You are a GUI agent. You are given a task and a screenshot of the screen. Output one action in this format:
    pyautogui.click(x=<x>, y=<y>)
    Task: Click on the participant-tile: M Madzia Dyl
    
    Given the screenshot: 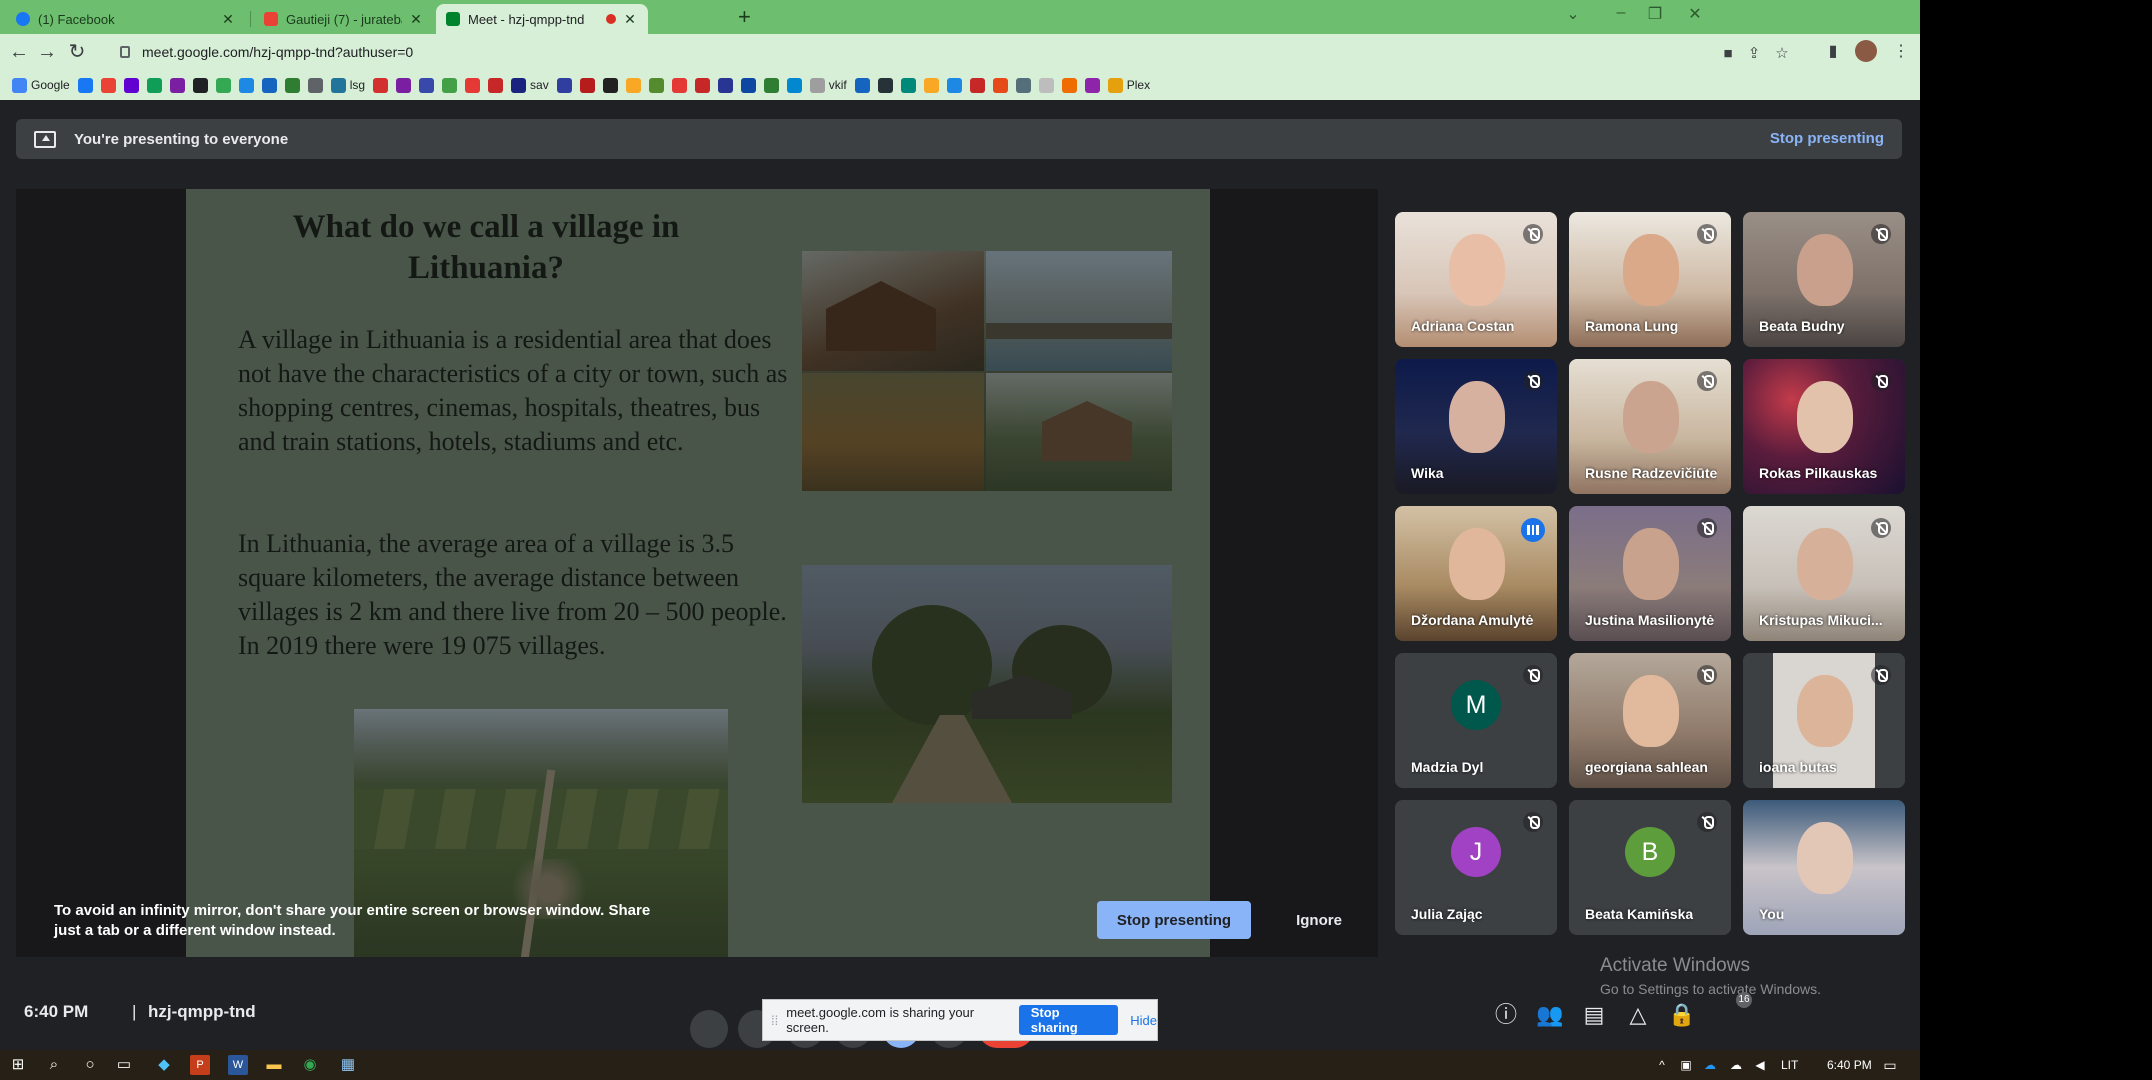 What is the action you would take?
    pyautogui.click(x=1476, y=720)
    